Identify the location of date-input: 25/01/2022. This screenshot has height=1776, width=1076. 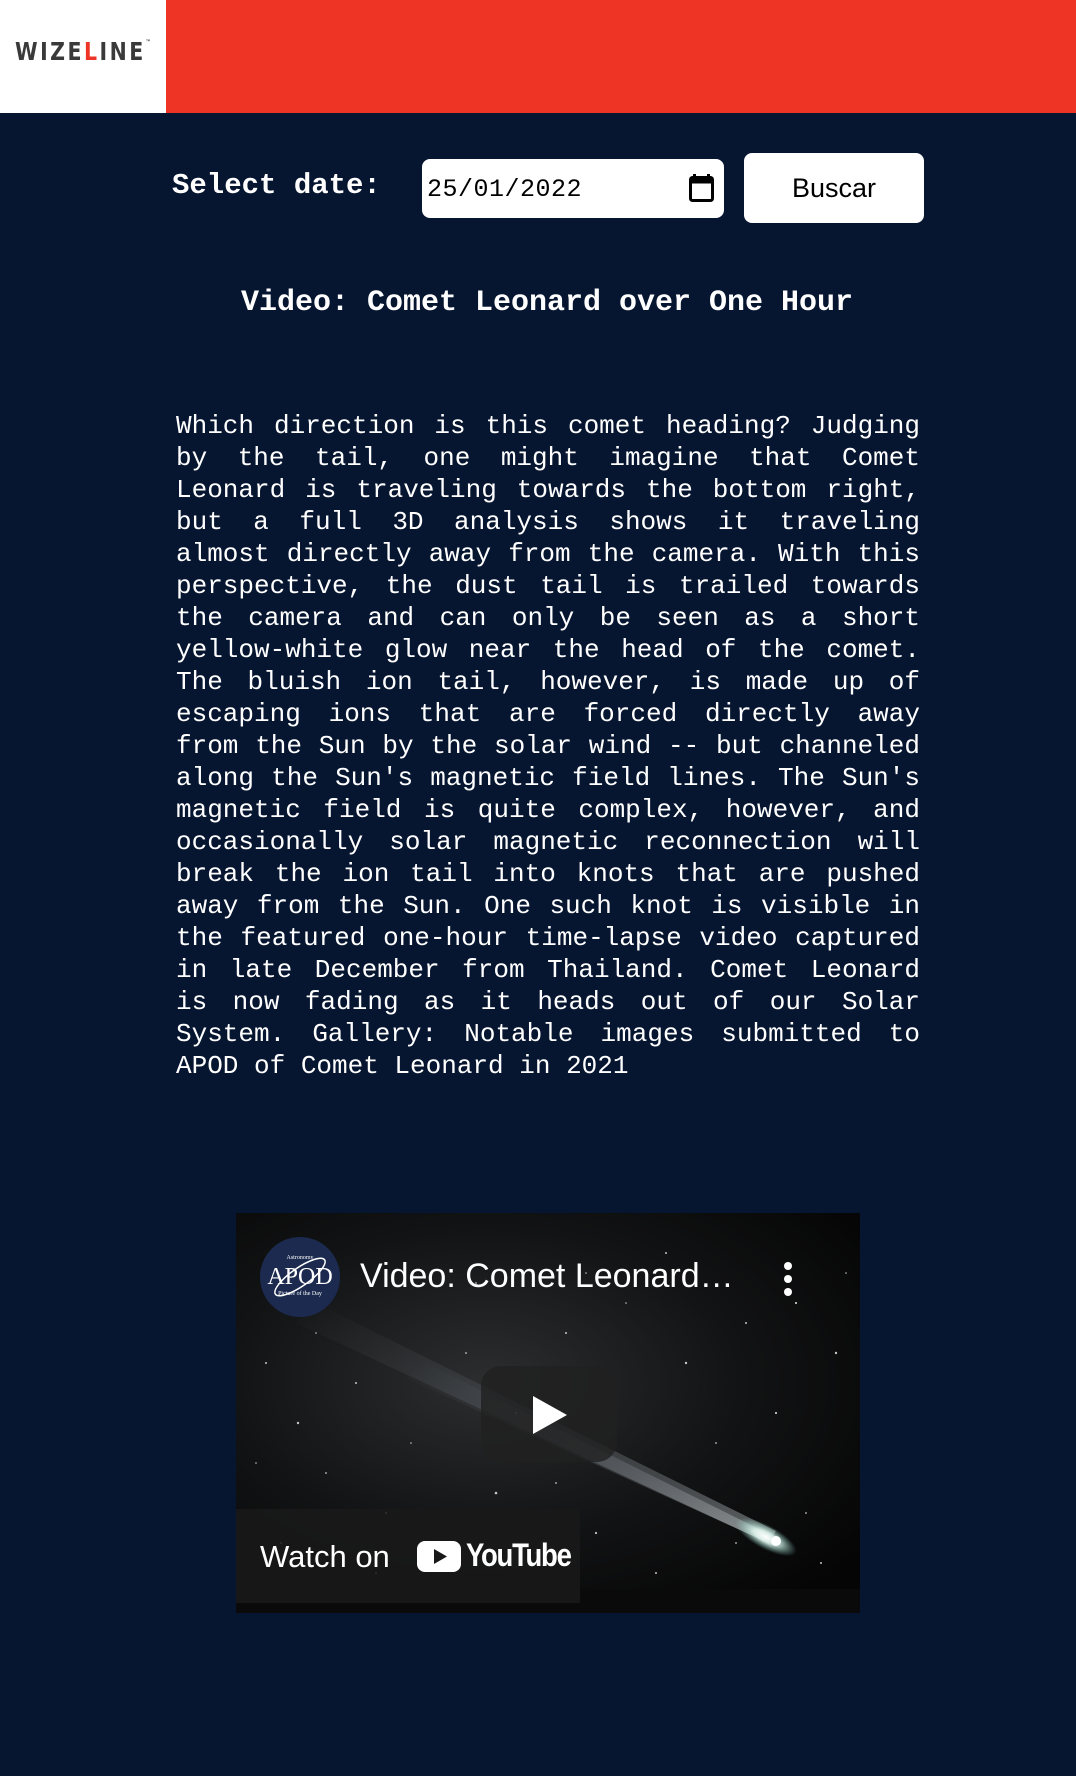
(573, 188).